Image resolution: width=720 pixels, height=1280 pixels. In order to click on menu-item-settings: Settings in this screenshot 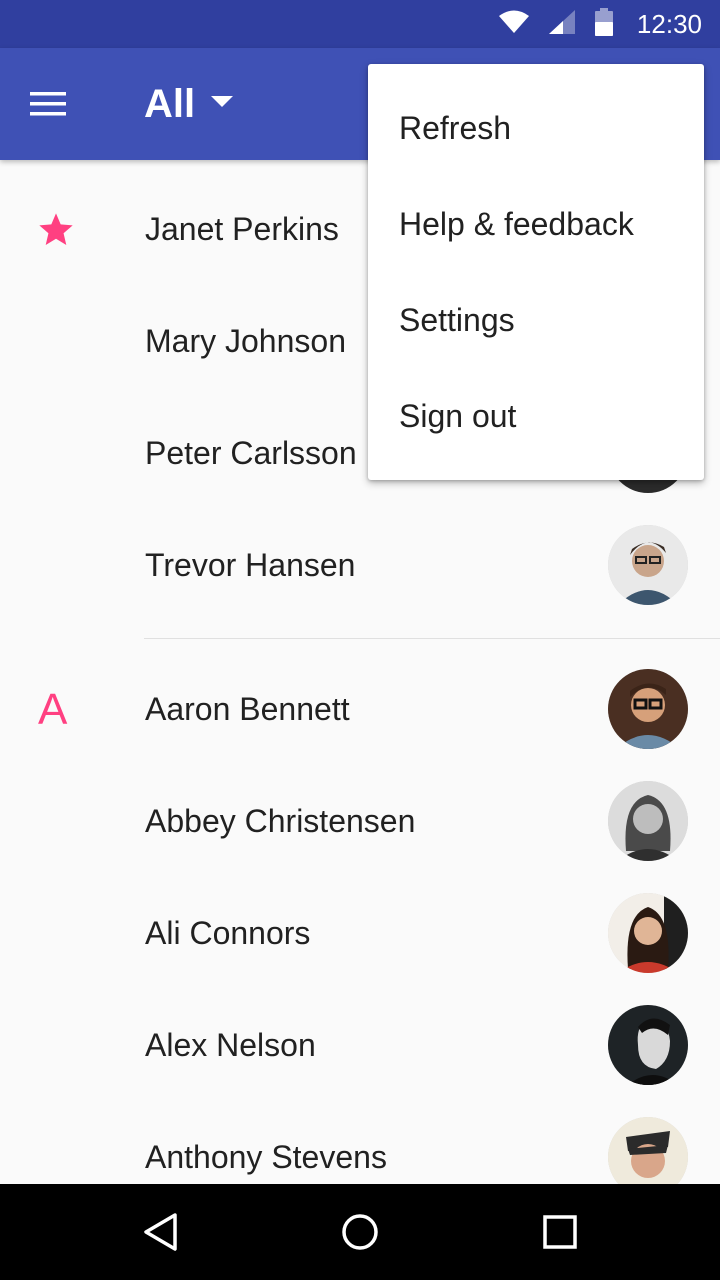, I will do `click(536, 320)`.